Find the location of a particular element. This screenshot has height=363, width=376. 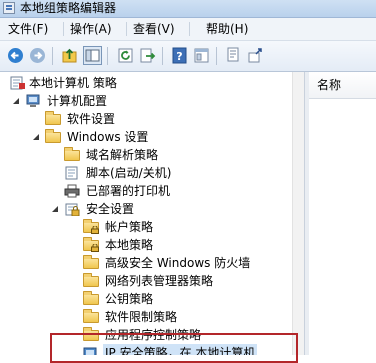

tree-item-label: 域名解析策略 is located at coordinates (122, 155).